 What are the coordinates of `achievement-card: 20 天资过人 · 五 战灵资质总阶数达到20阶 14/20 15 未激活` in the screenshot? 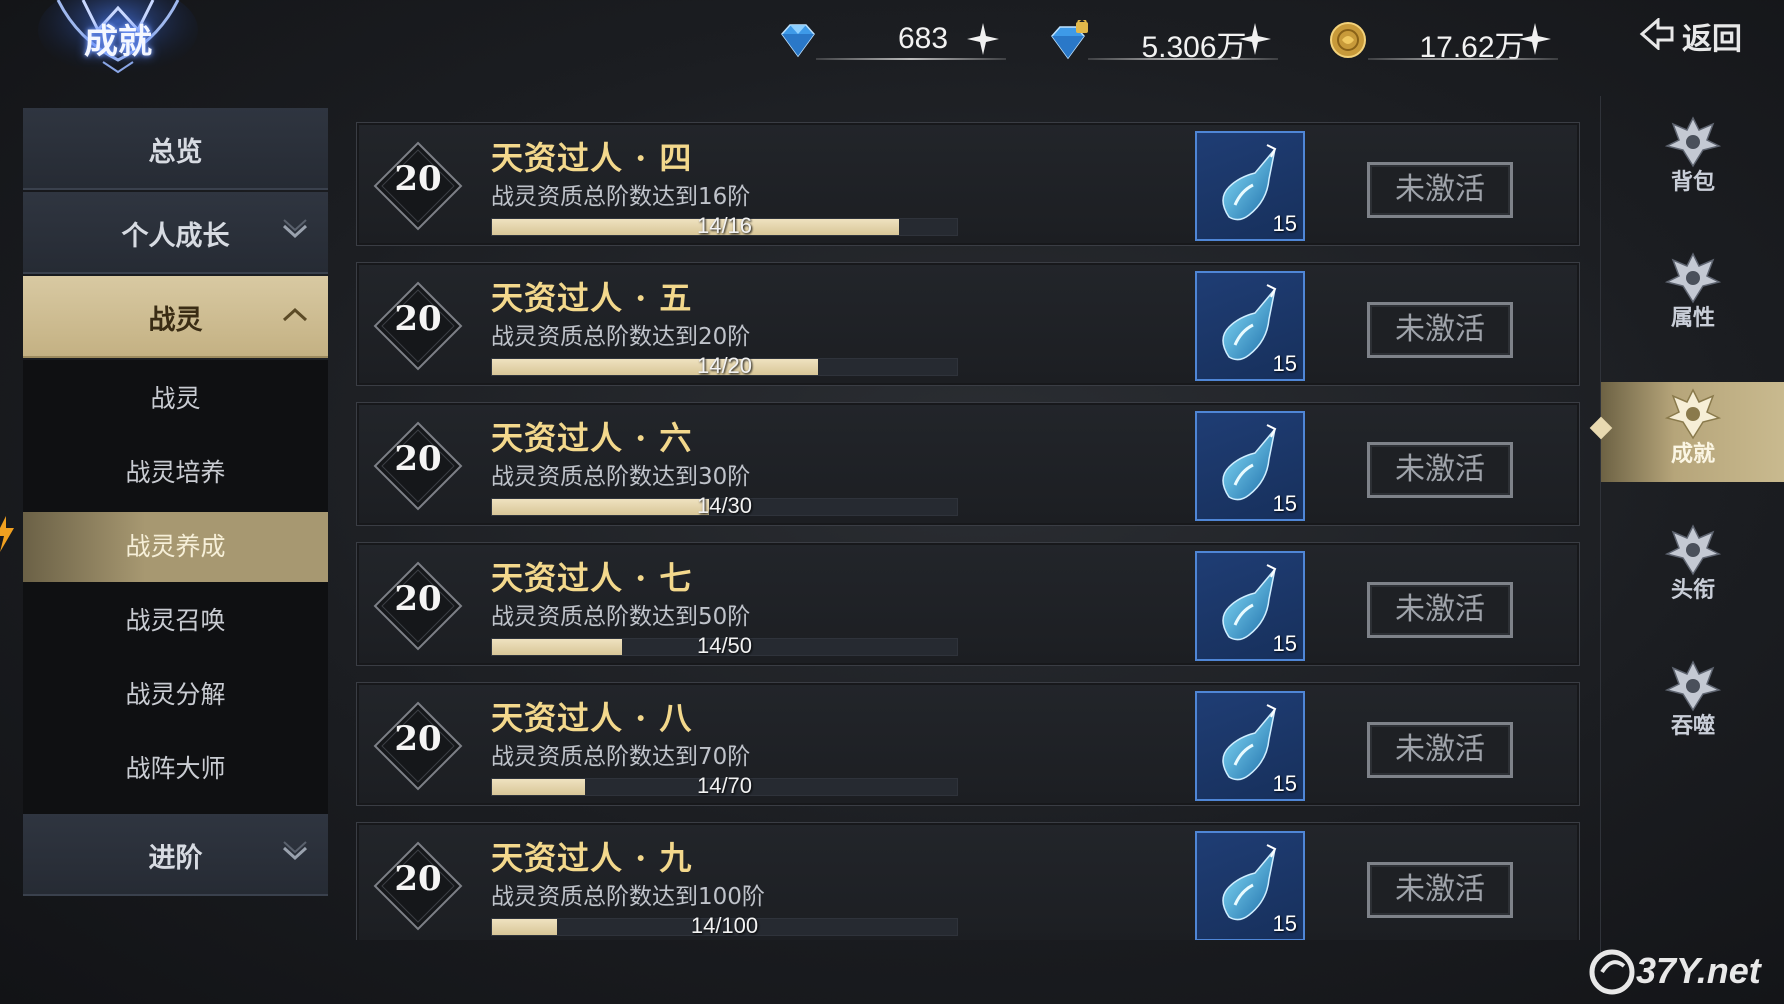 It's located at (968, 324).